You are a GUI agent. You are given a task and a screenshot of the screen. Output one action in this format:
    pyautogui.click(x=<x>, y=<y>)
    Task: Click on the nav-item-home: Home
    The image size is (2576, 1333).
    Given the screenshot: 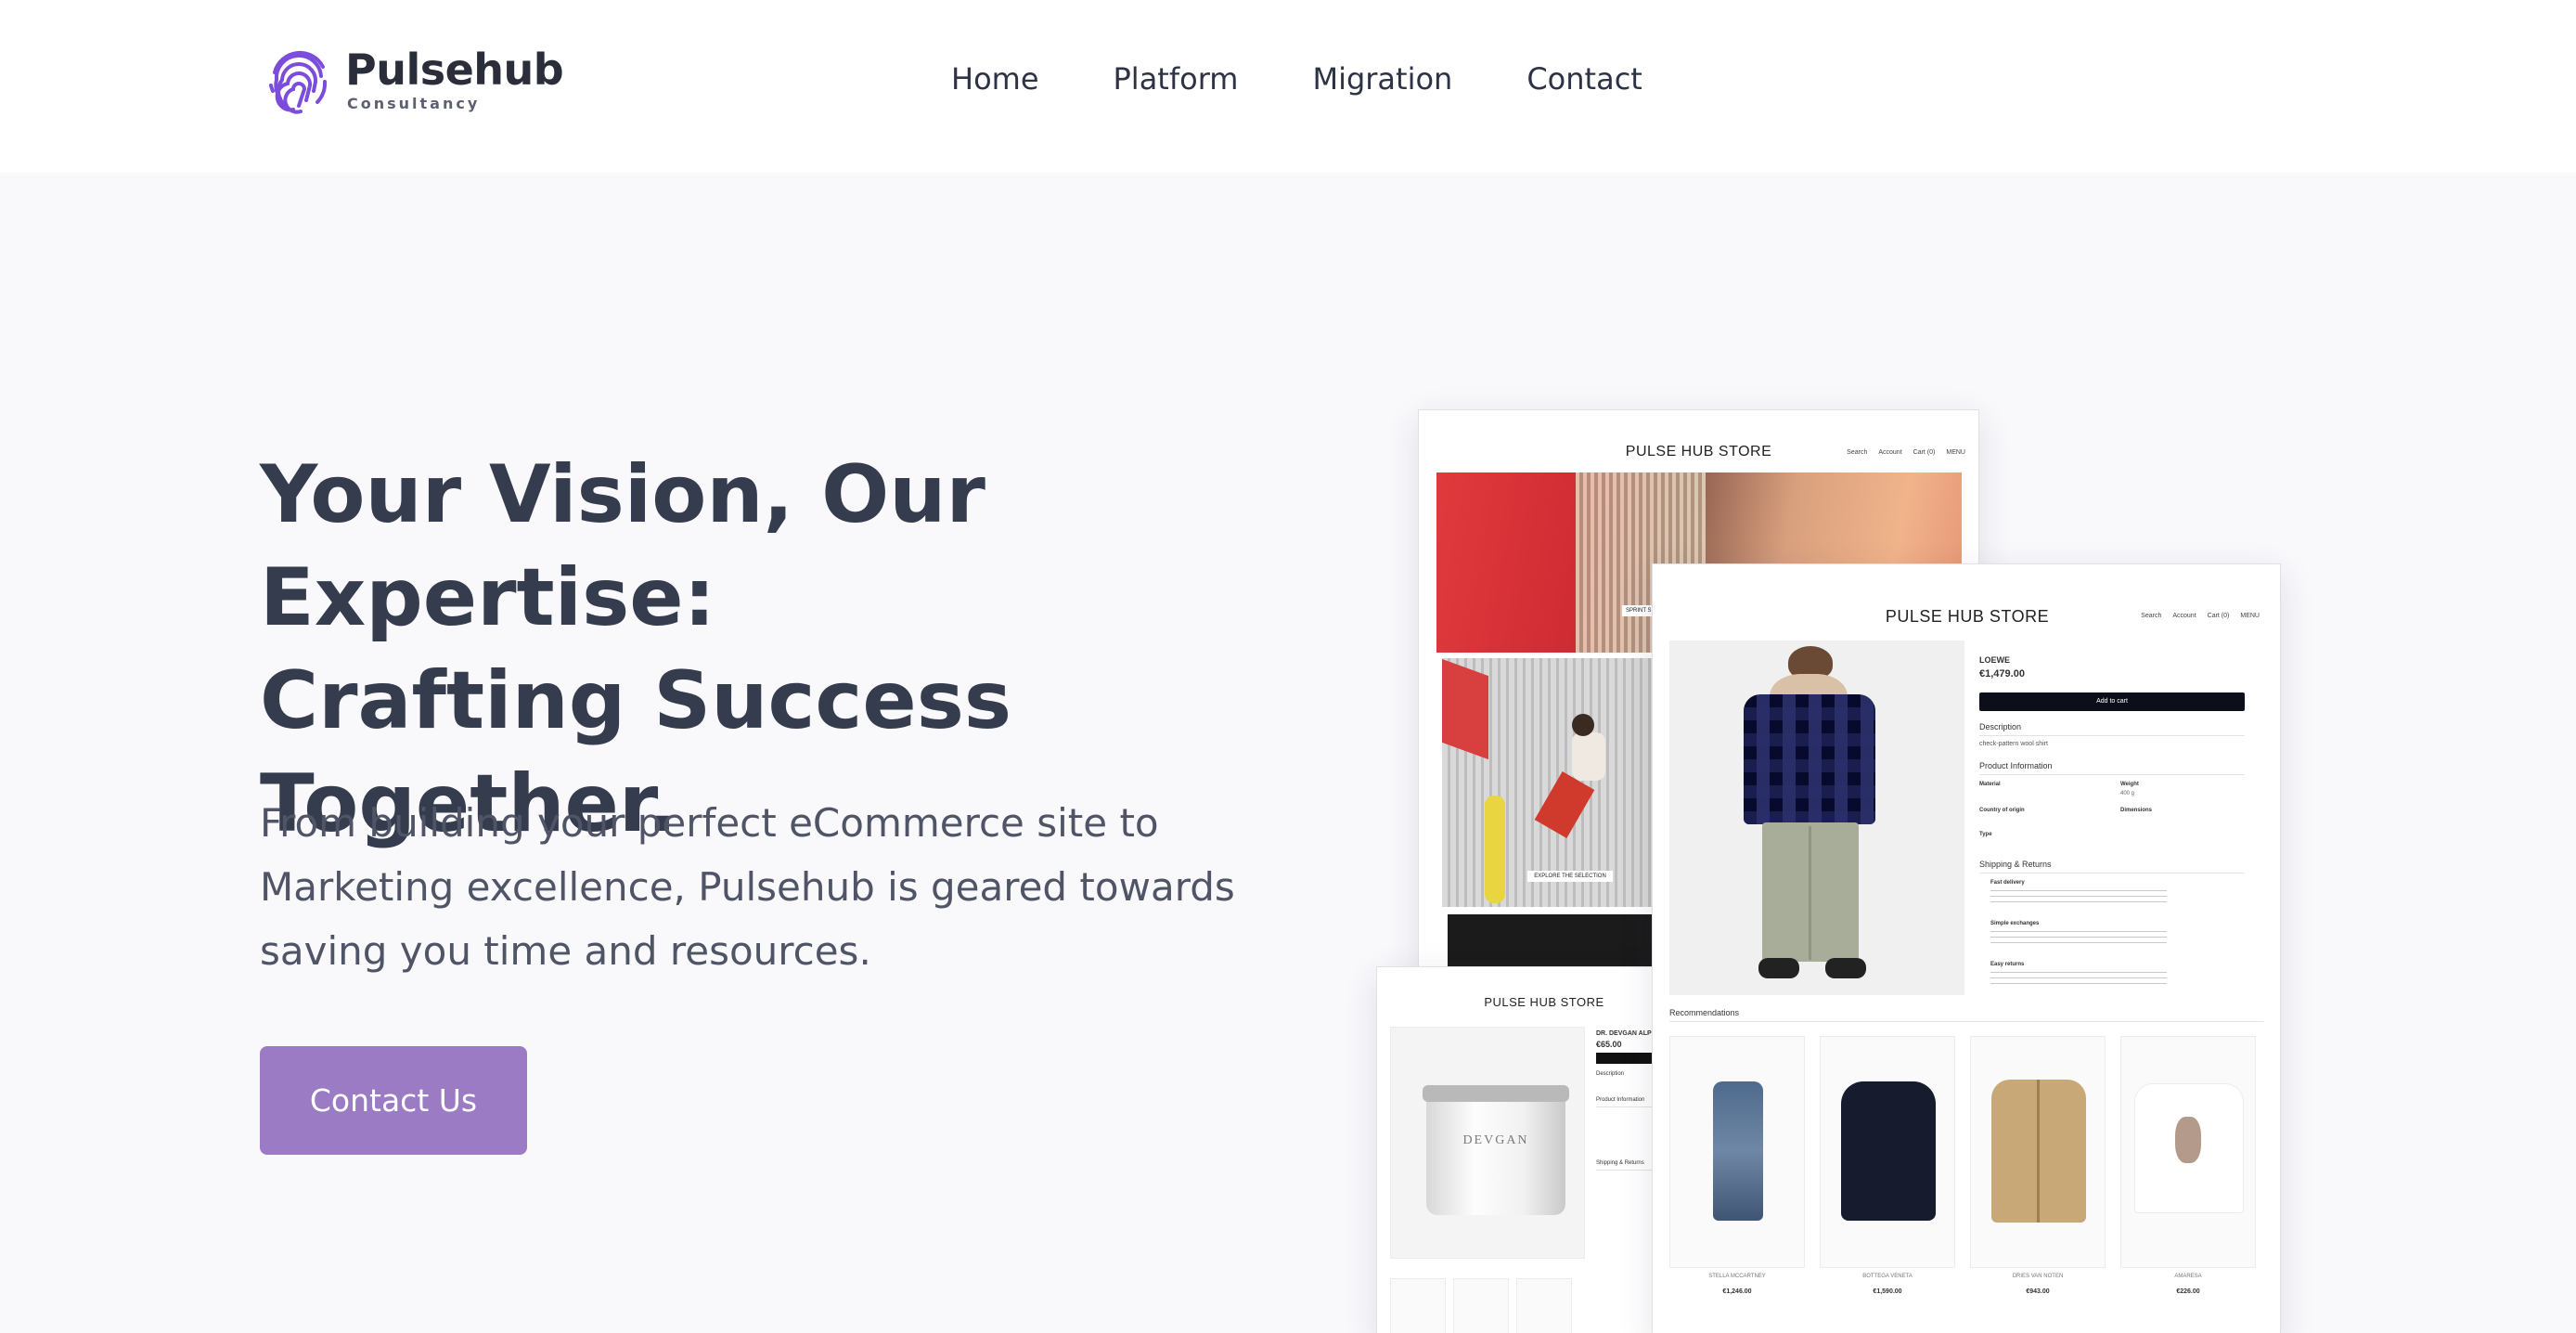 What is the action you would take?
    pyautogui.click(x=995, y=79)
    